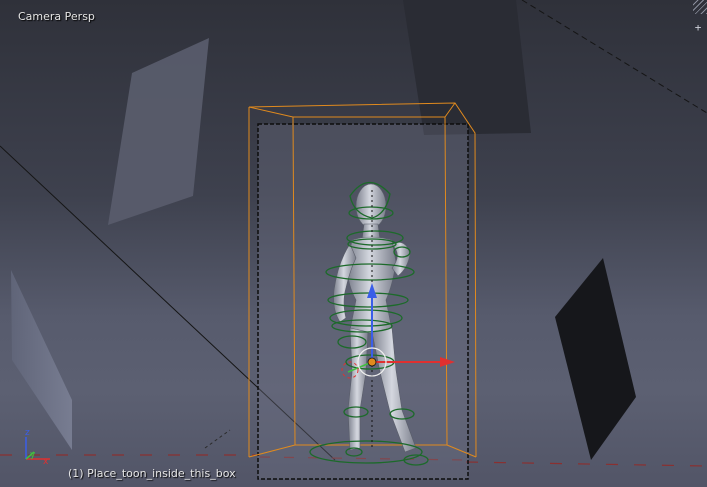  Describe the element at coordinates (33, 455) in the screenshot. I see `axis-label-y: y` at that location.